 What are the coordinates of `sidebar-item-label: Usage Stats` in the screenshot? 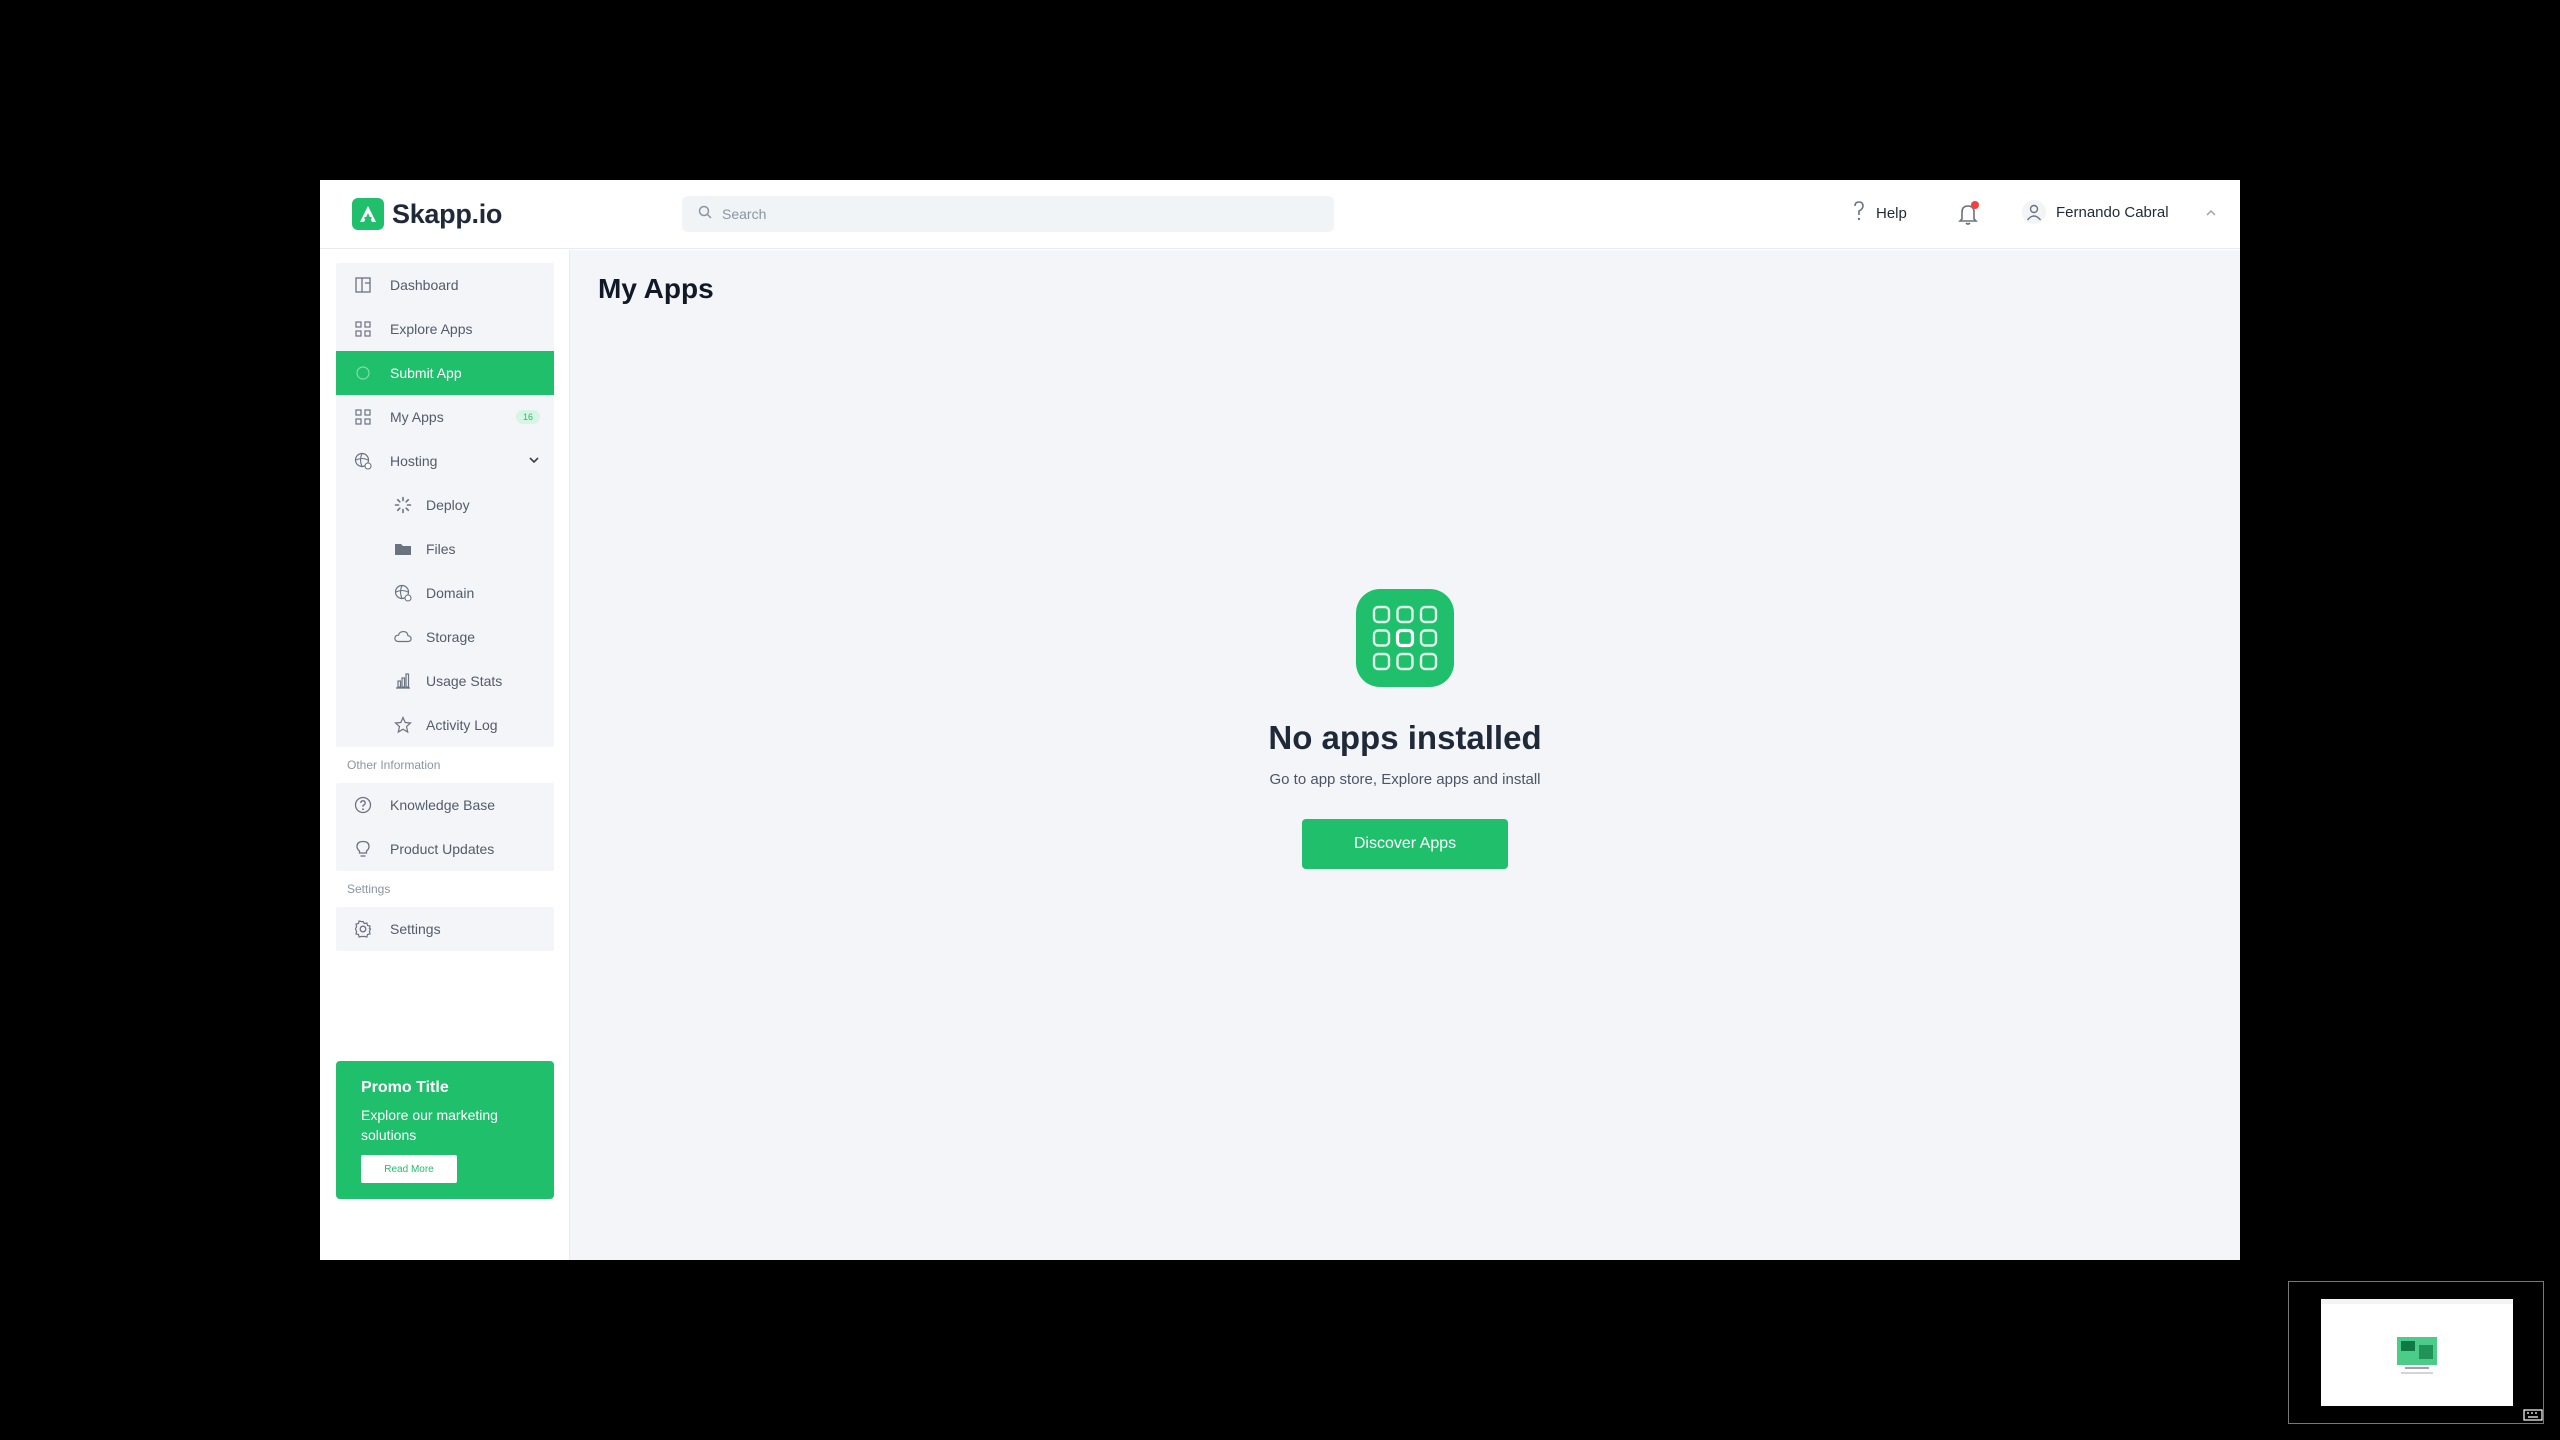 It's located at (464, 681).